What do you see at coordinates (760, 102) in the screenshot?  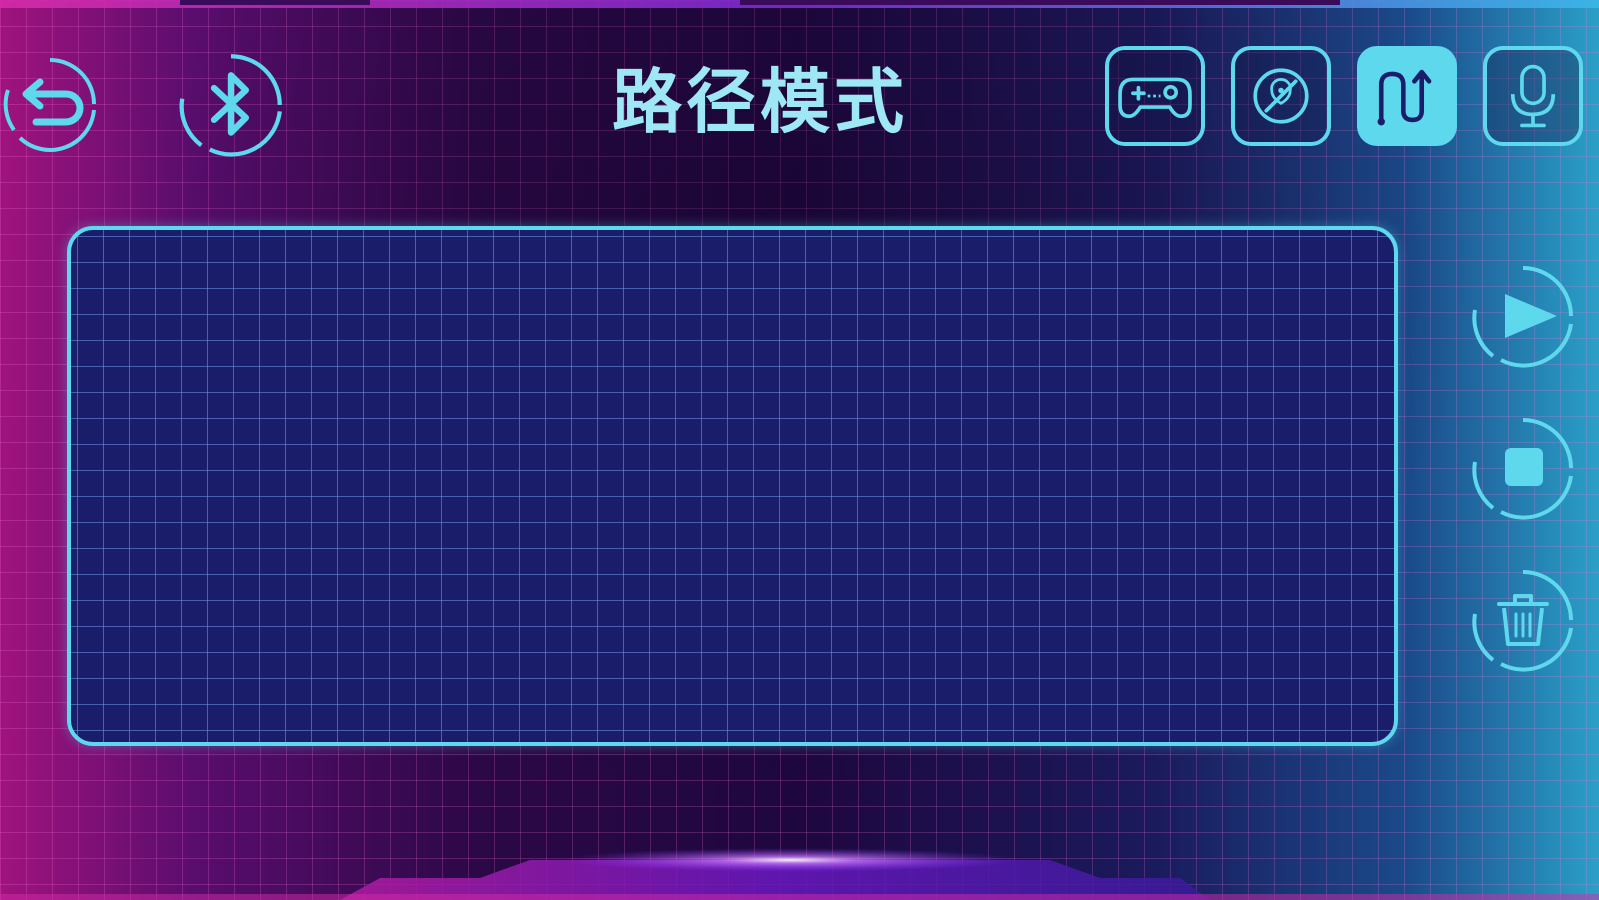 I see `page-title: 路径模式` at bounding box center [760, 102].